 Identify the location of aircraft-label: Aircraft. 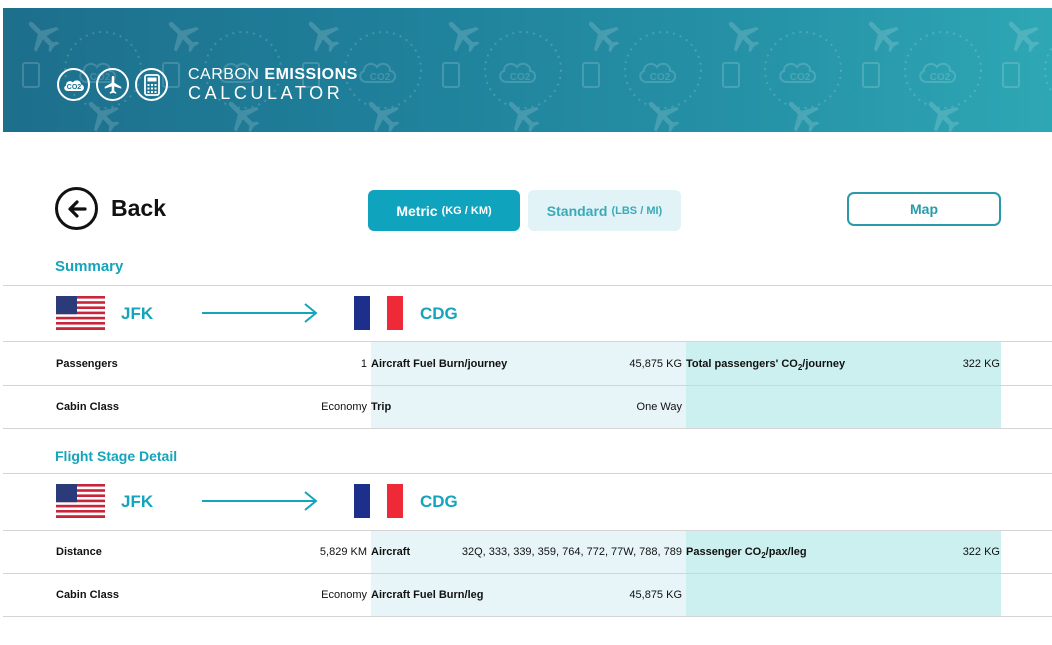
(391, 552).